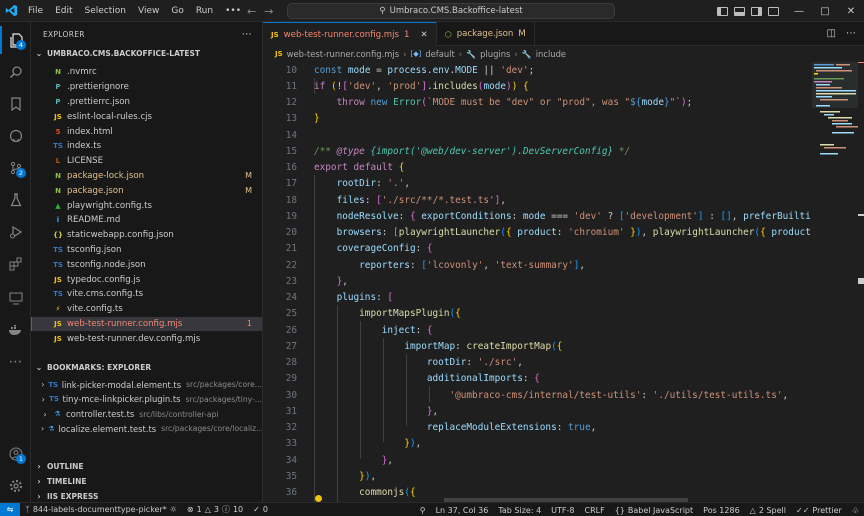 The height and width of the screenshot is (516, 864). What do you see at coordinates (756, 11) in the screenshot?
I see `toggle-secondary-sidebar-icon` at bounding box center [756, 11].